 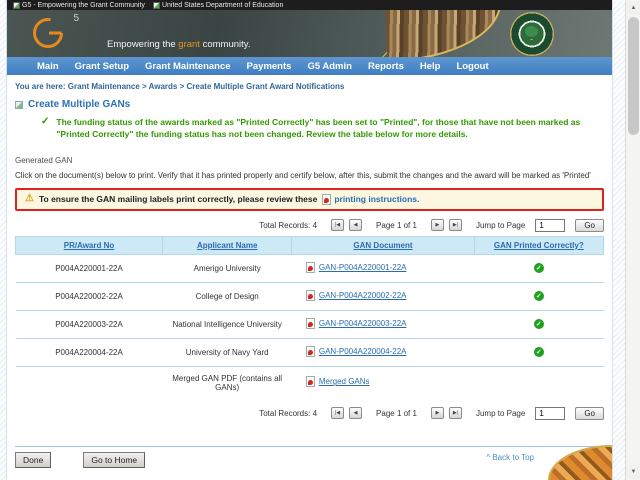 I want to click on go-to-home-button: Go to Home, so click(x=114, y=459).